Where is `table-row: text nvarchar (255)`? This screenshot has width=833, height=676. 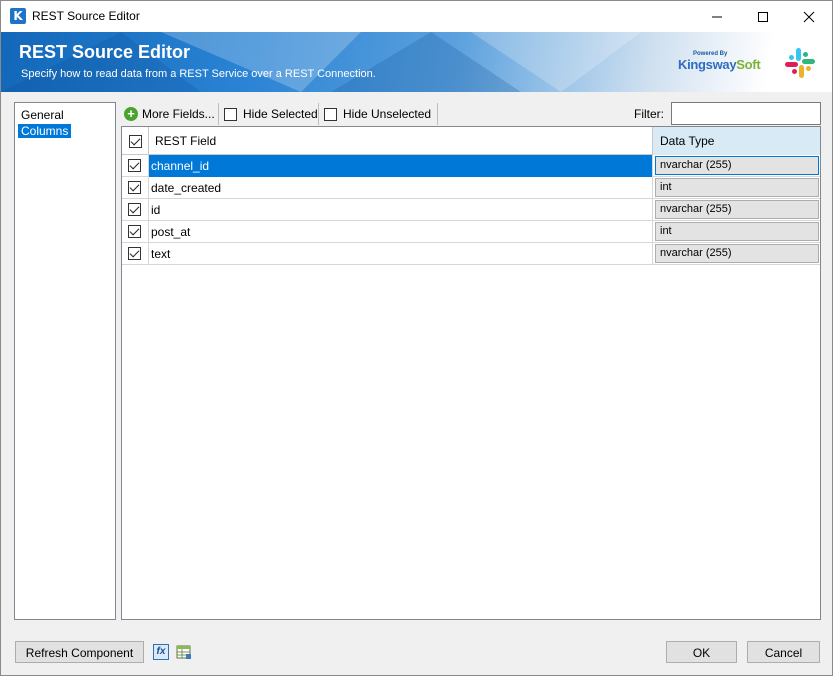 table-row: text nvarchar (255) is located at coordinates (471, 254).